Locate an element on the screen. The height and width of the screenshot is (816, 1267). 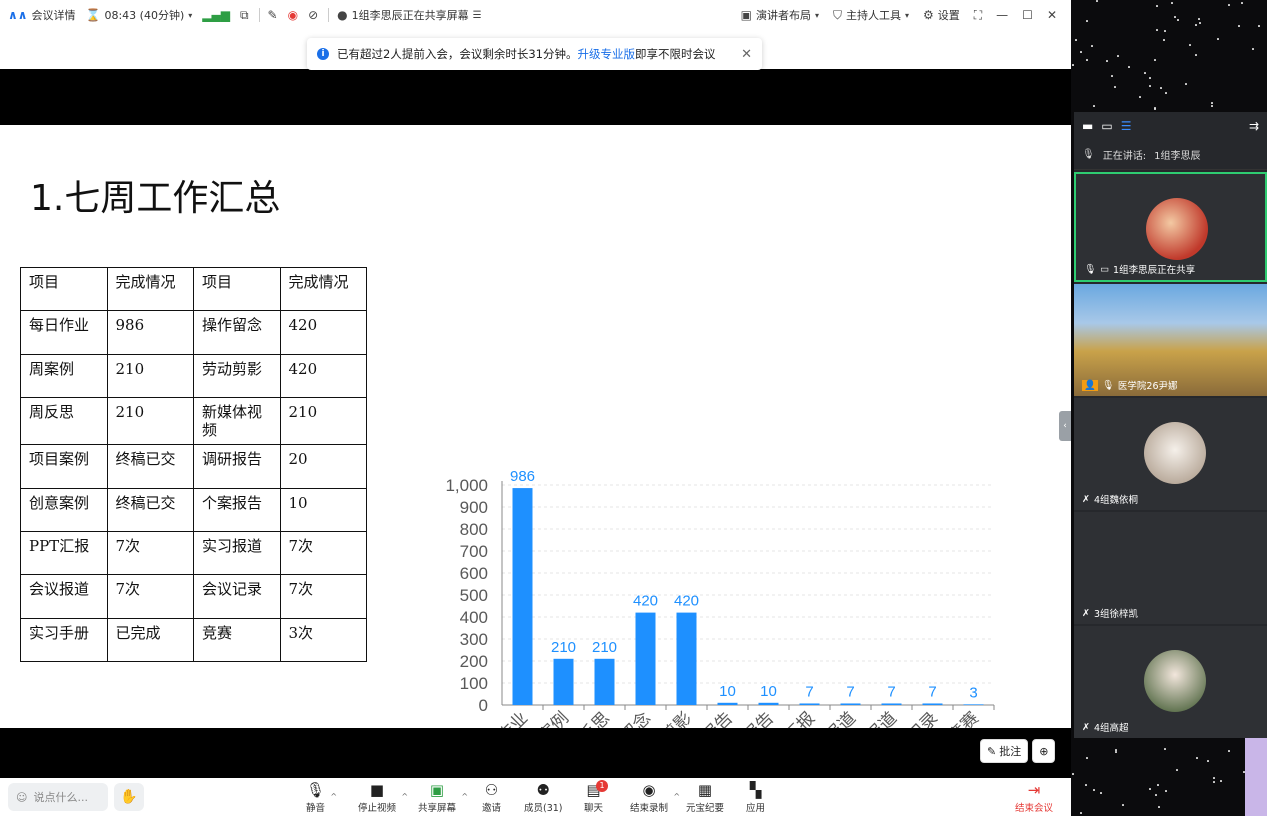
host-tools-label: 主持人工具 is located at coordinates (873, 15).